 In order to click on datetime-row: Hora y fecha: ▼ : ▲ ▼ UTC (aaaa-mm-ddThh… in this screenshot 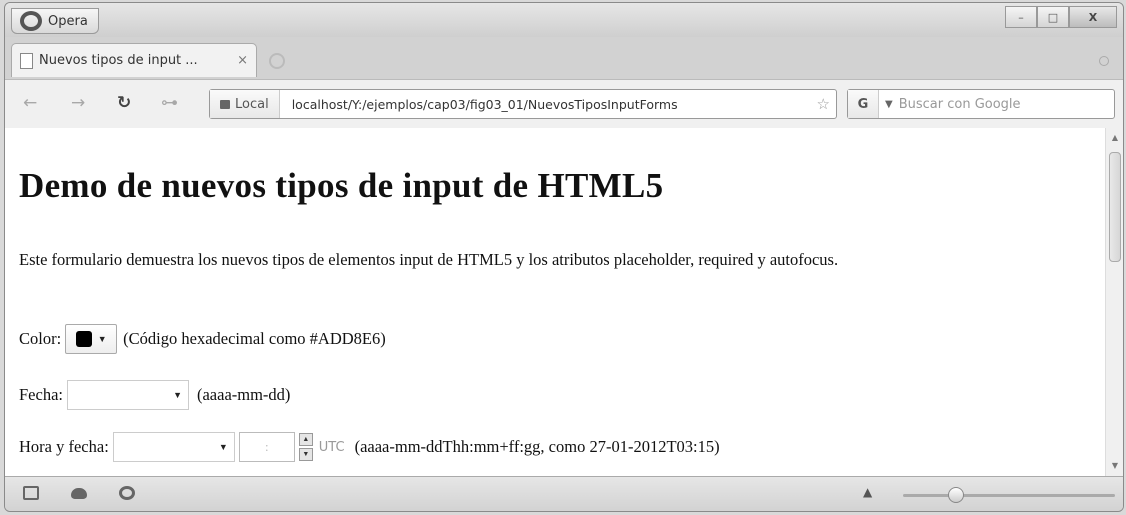, I will do `click(369, 447)`.